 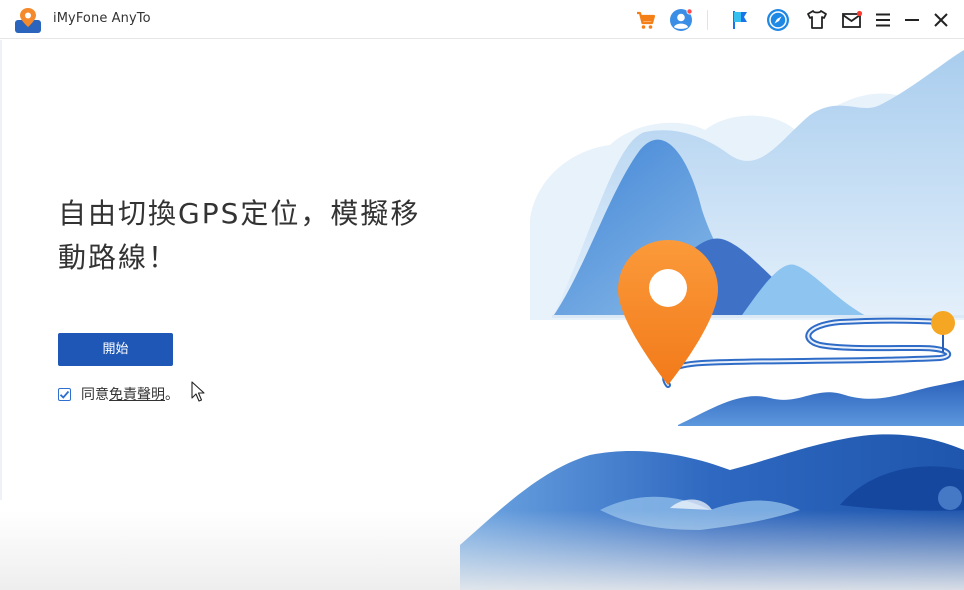 What do you see at coordinates (115, 349) in the screenshot?
I see `start-button: 開始` at bounding box center [115, 349].